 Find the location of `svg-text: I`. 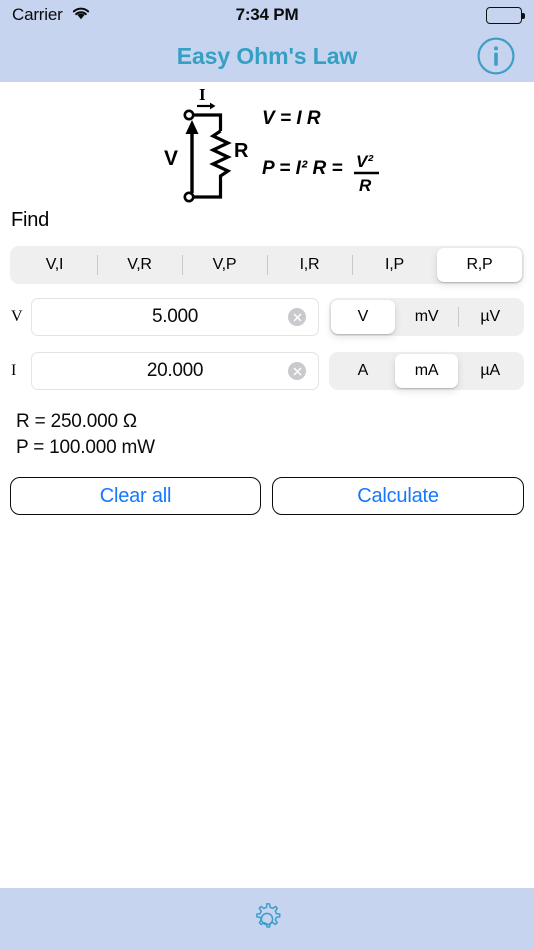

svg-text: I is located at coordinates (202, 94).